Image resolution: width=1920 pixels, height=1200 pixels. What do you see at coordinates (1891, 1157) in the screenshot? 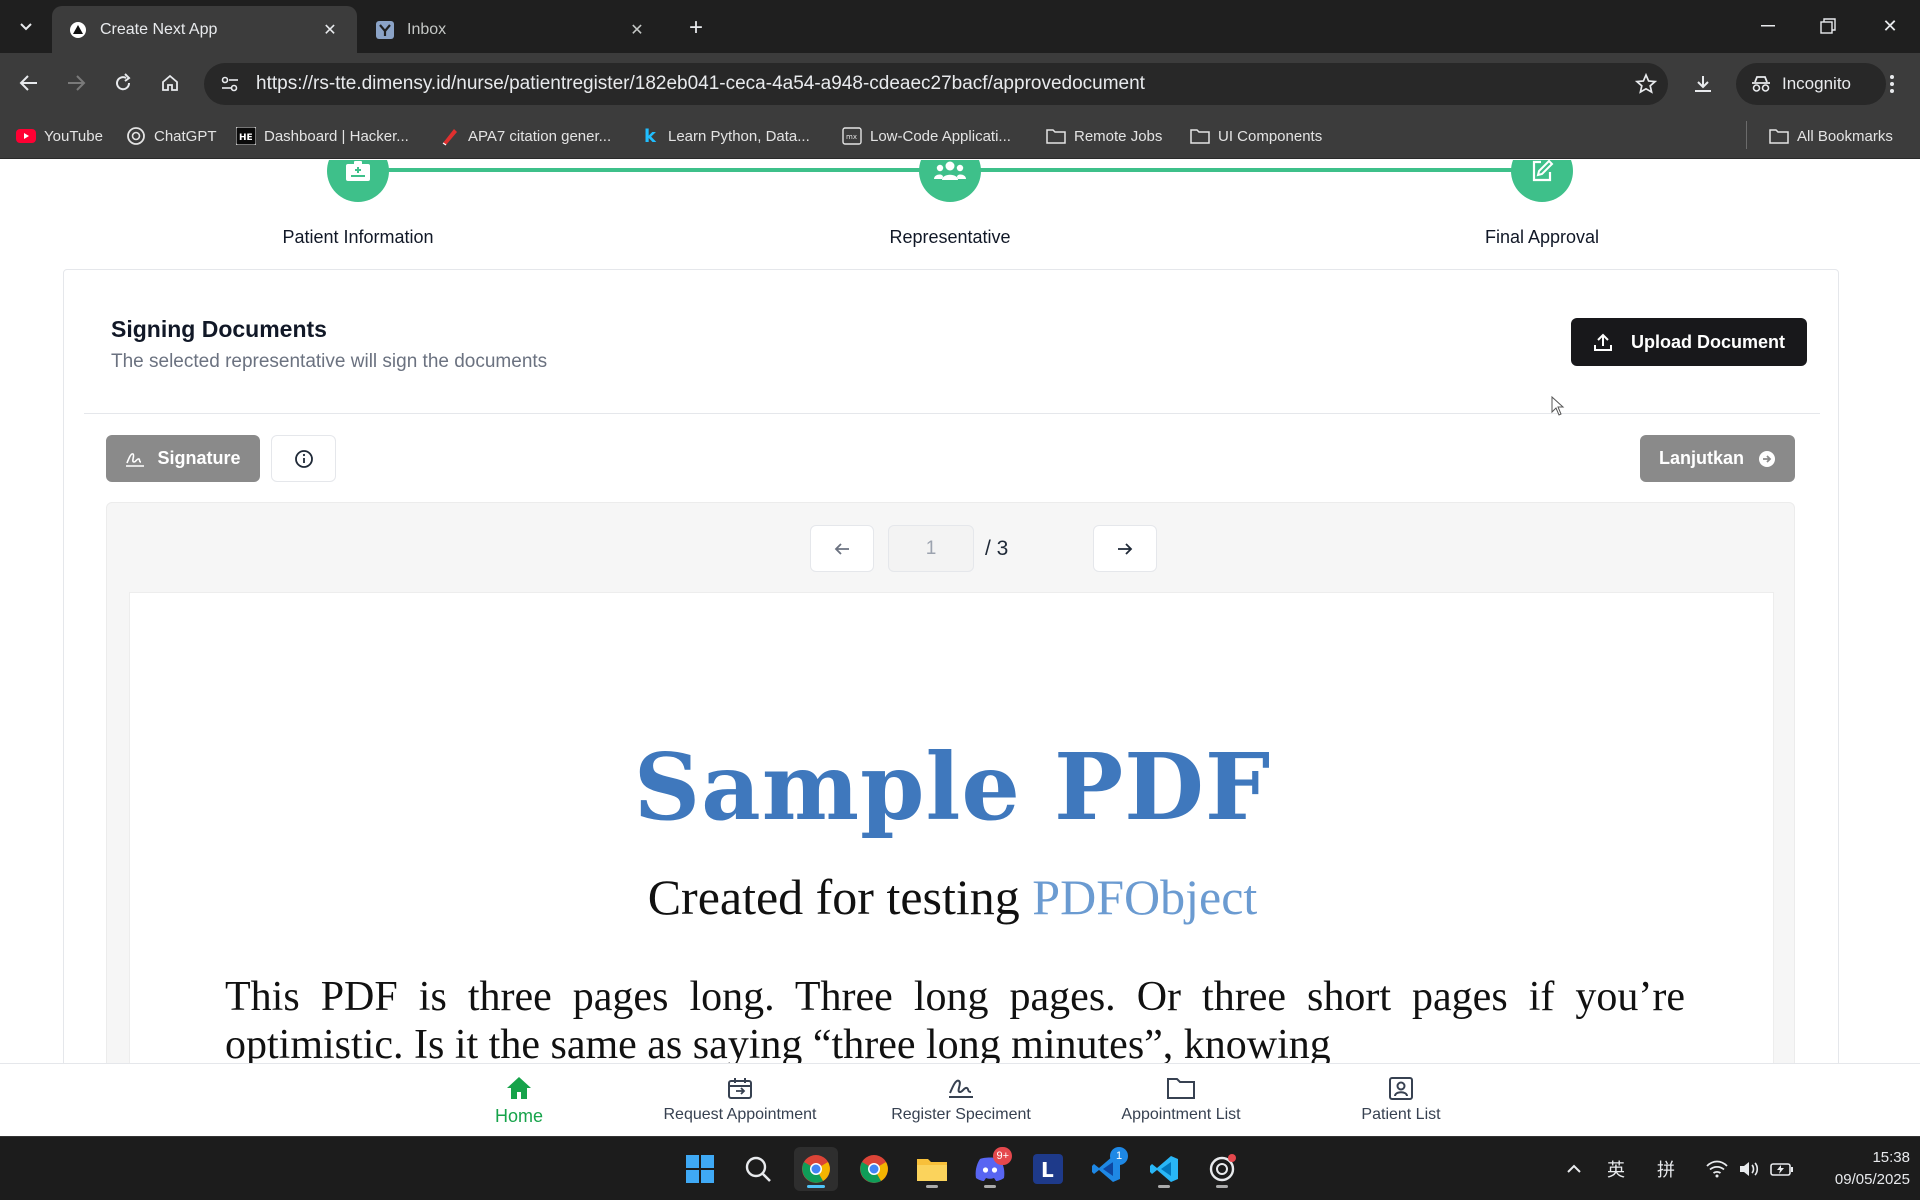
I see `clock-time: 15:38` at bounding box center [1891, 1157].